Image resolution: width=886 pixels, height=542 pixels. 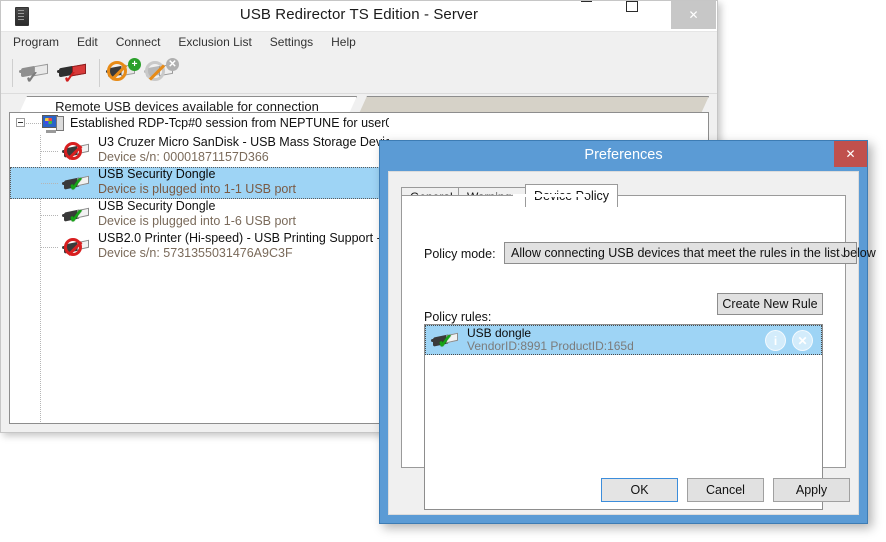 What do you see at coordinates (36, 42) in the screenshot?
I see `menu-item-program: Program` at bounding box center [36, 42].